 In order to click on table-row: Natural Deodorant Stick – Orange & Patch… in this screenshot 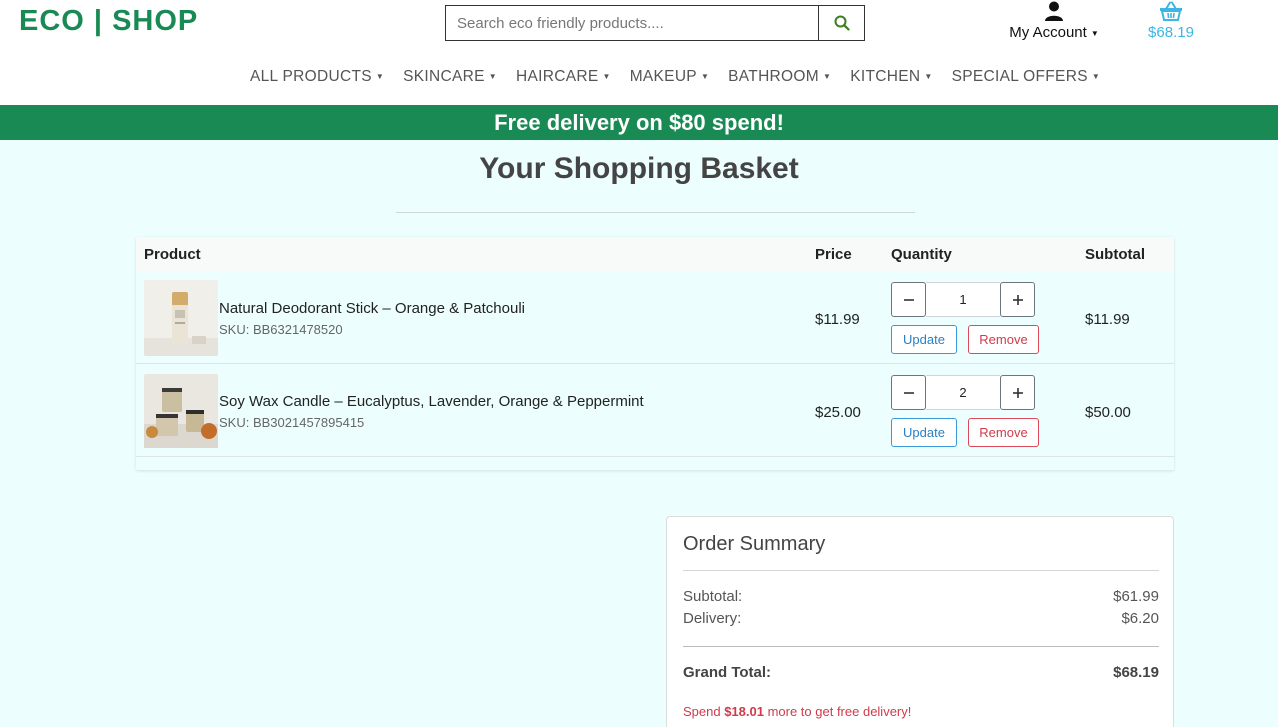, I will do `click(655, 318)`.